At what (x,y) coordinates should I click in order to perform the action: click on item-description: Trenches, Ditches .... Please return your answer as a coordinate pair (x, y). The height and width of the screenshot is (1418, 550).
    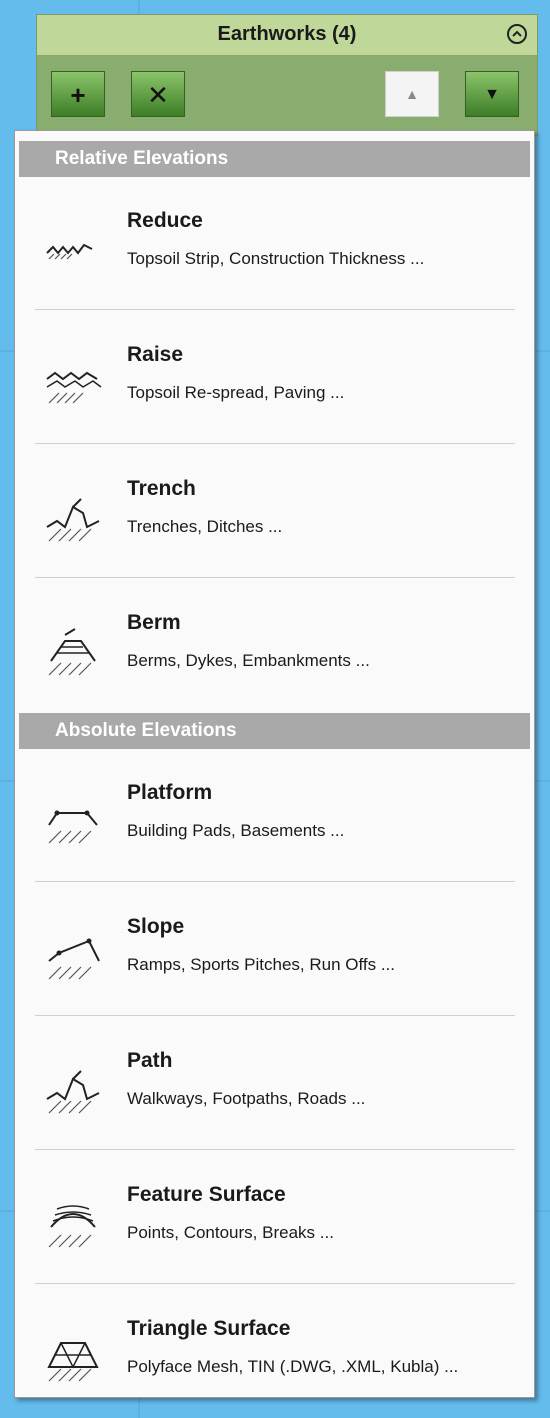
    Looking at the image, I should click on (205, 526).